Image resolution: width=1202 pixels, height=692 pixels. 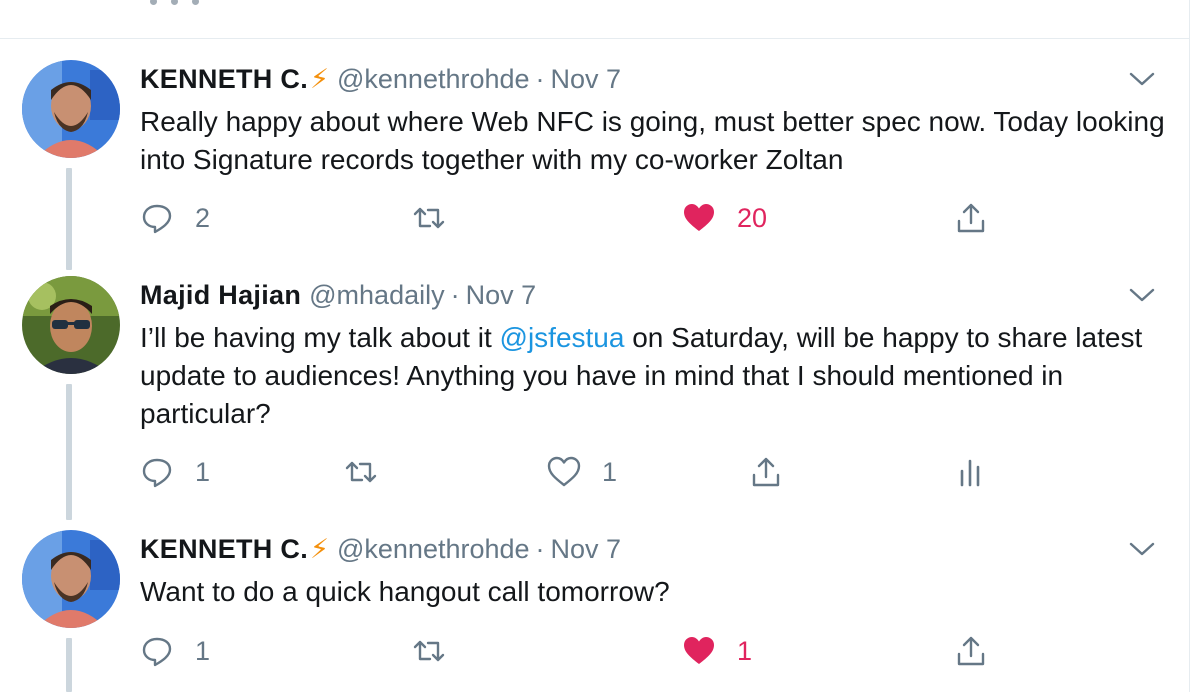 I want to click on tweet-header: KENNETH C.⚡ @kennethrohde · Nov 7, so click(x=380, y=549).